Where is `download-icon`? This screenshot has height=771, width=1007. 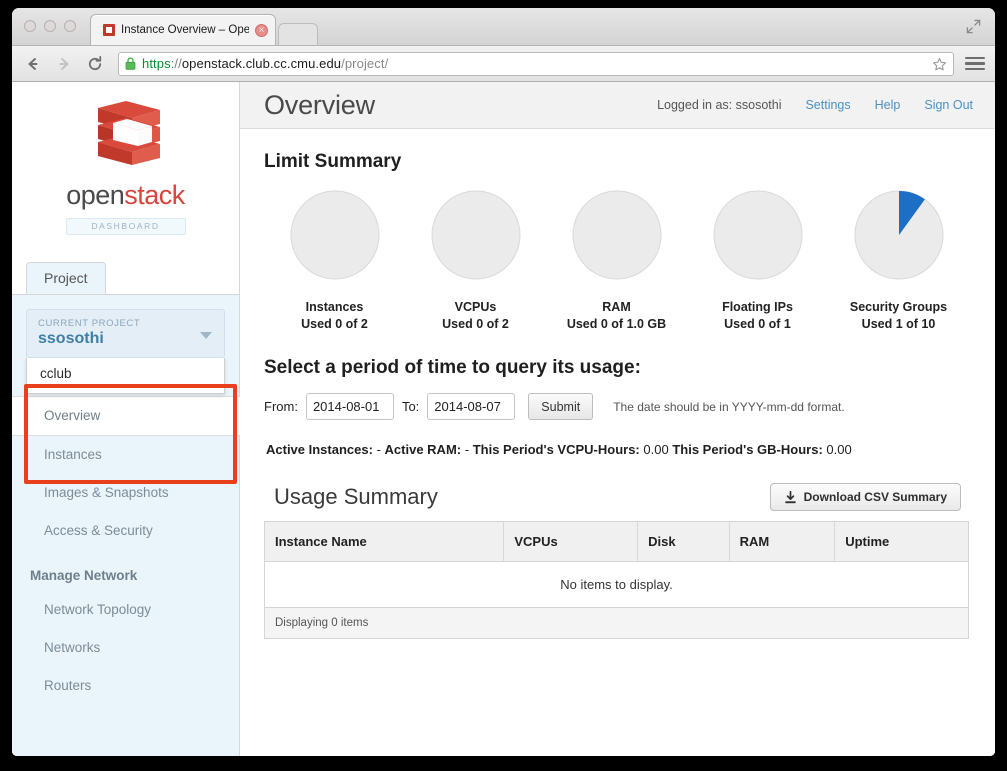
download-icon is located at coordinates (790, 496).